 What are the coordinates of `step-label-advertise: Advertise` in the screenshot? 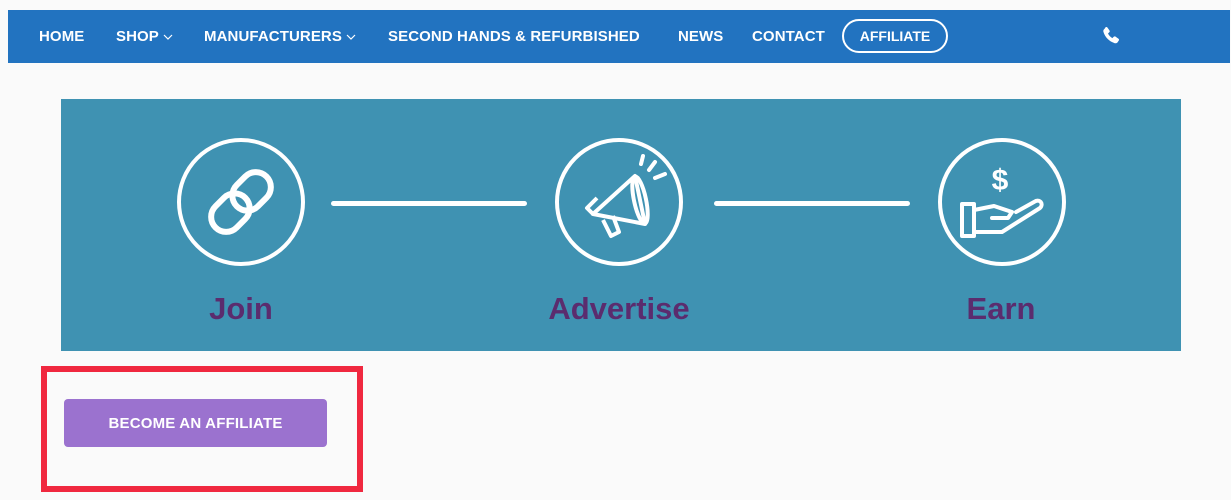 It's located at (619, 308).